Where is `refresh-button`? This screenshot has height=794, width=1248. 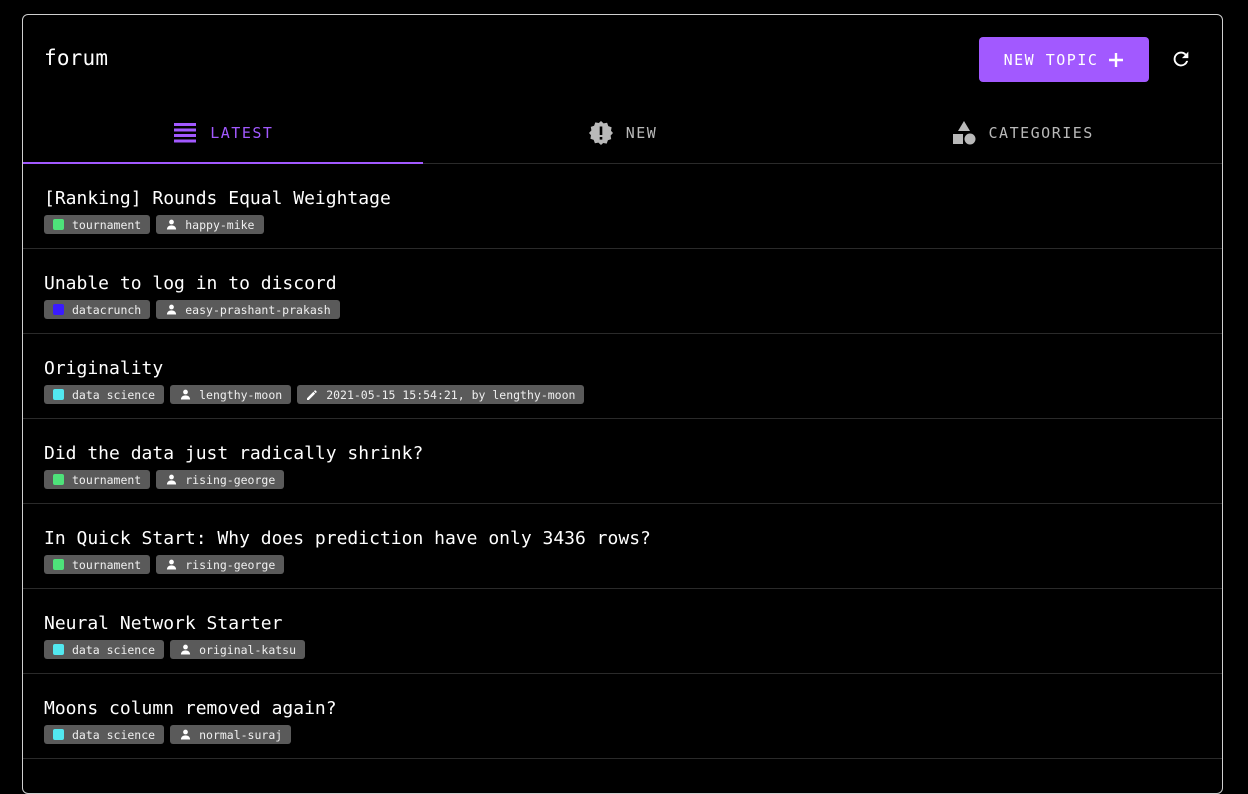 refresh-button is located at coordinates (1181, 59).